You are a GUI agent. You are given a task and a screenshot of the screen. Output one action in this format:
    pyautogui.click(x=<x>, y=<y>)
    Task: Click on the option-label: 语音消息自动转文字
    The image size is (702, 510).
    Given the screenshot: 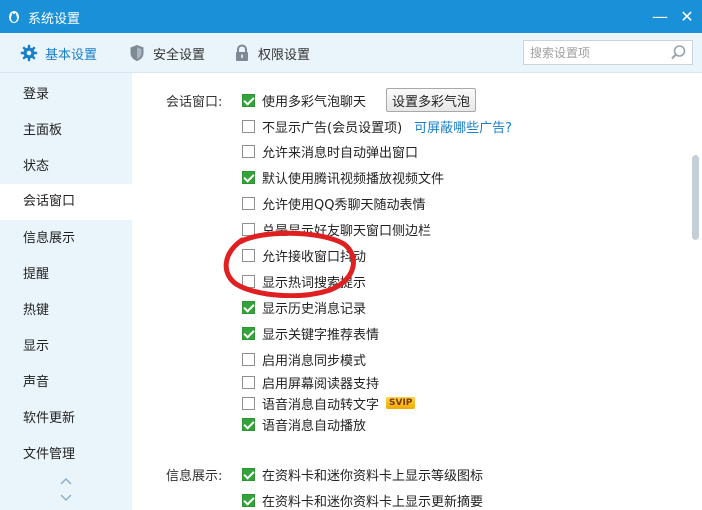 What is the action you would take?
    pyautogui.click(x=321, y=405)
    